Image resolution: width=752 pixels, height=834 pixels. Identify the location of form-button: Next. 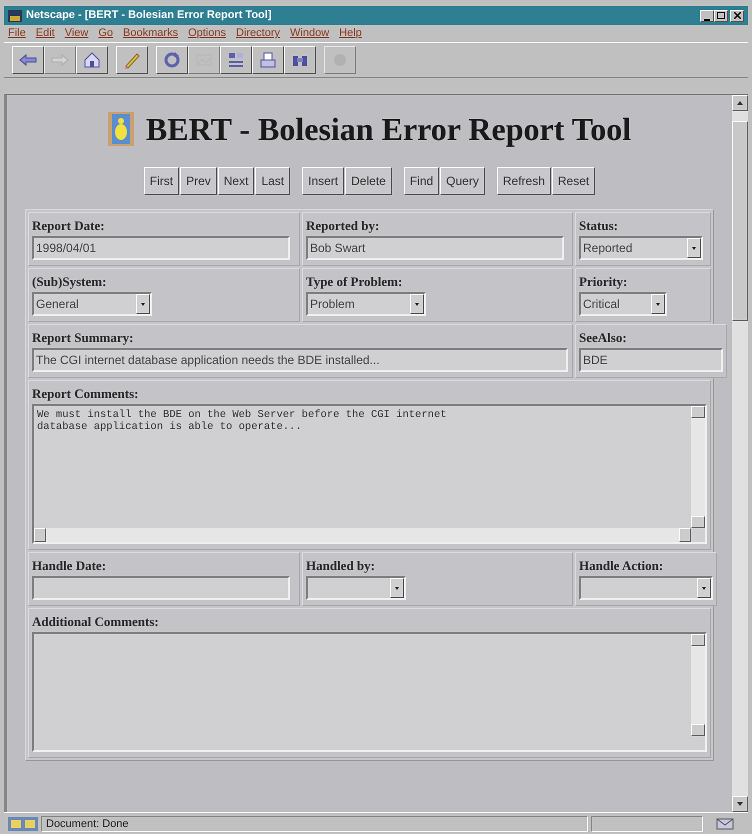
(236, 181).